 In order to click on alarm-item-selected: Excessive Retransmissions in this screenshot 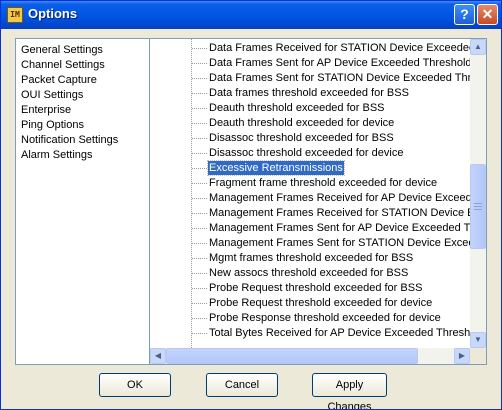, I will do `click(276, 168)`.